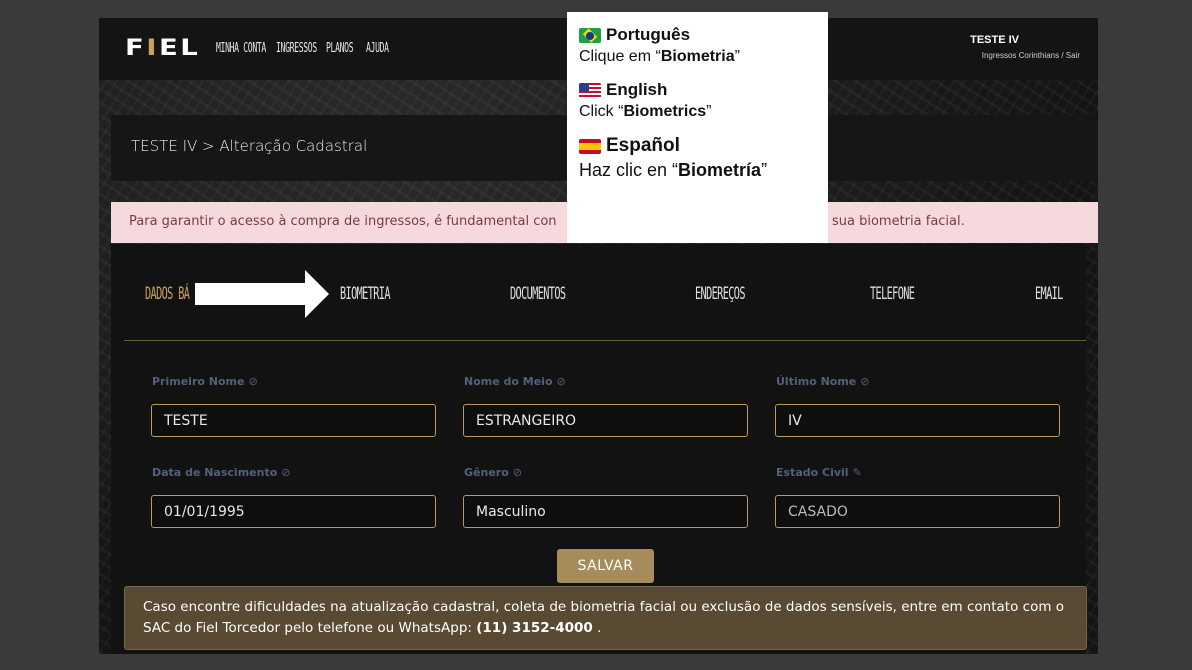 The height and width of the screenshot is (670, 1192). What do you see at coordinates (605, 566) in the screenshot?
I see `save-button: SALVAR` at bounding box center [605, 566].